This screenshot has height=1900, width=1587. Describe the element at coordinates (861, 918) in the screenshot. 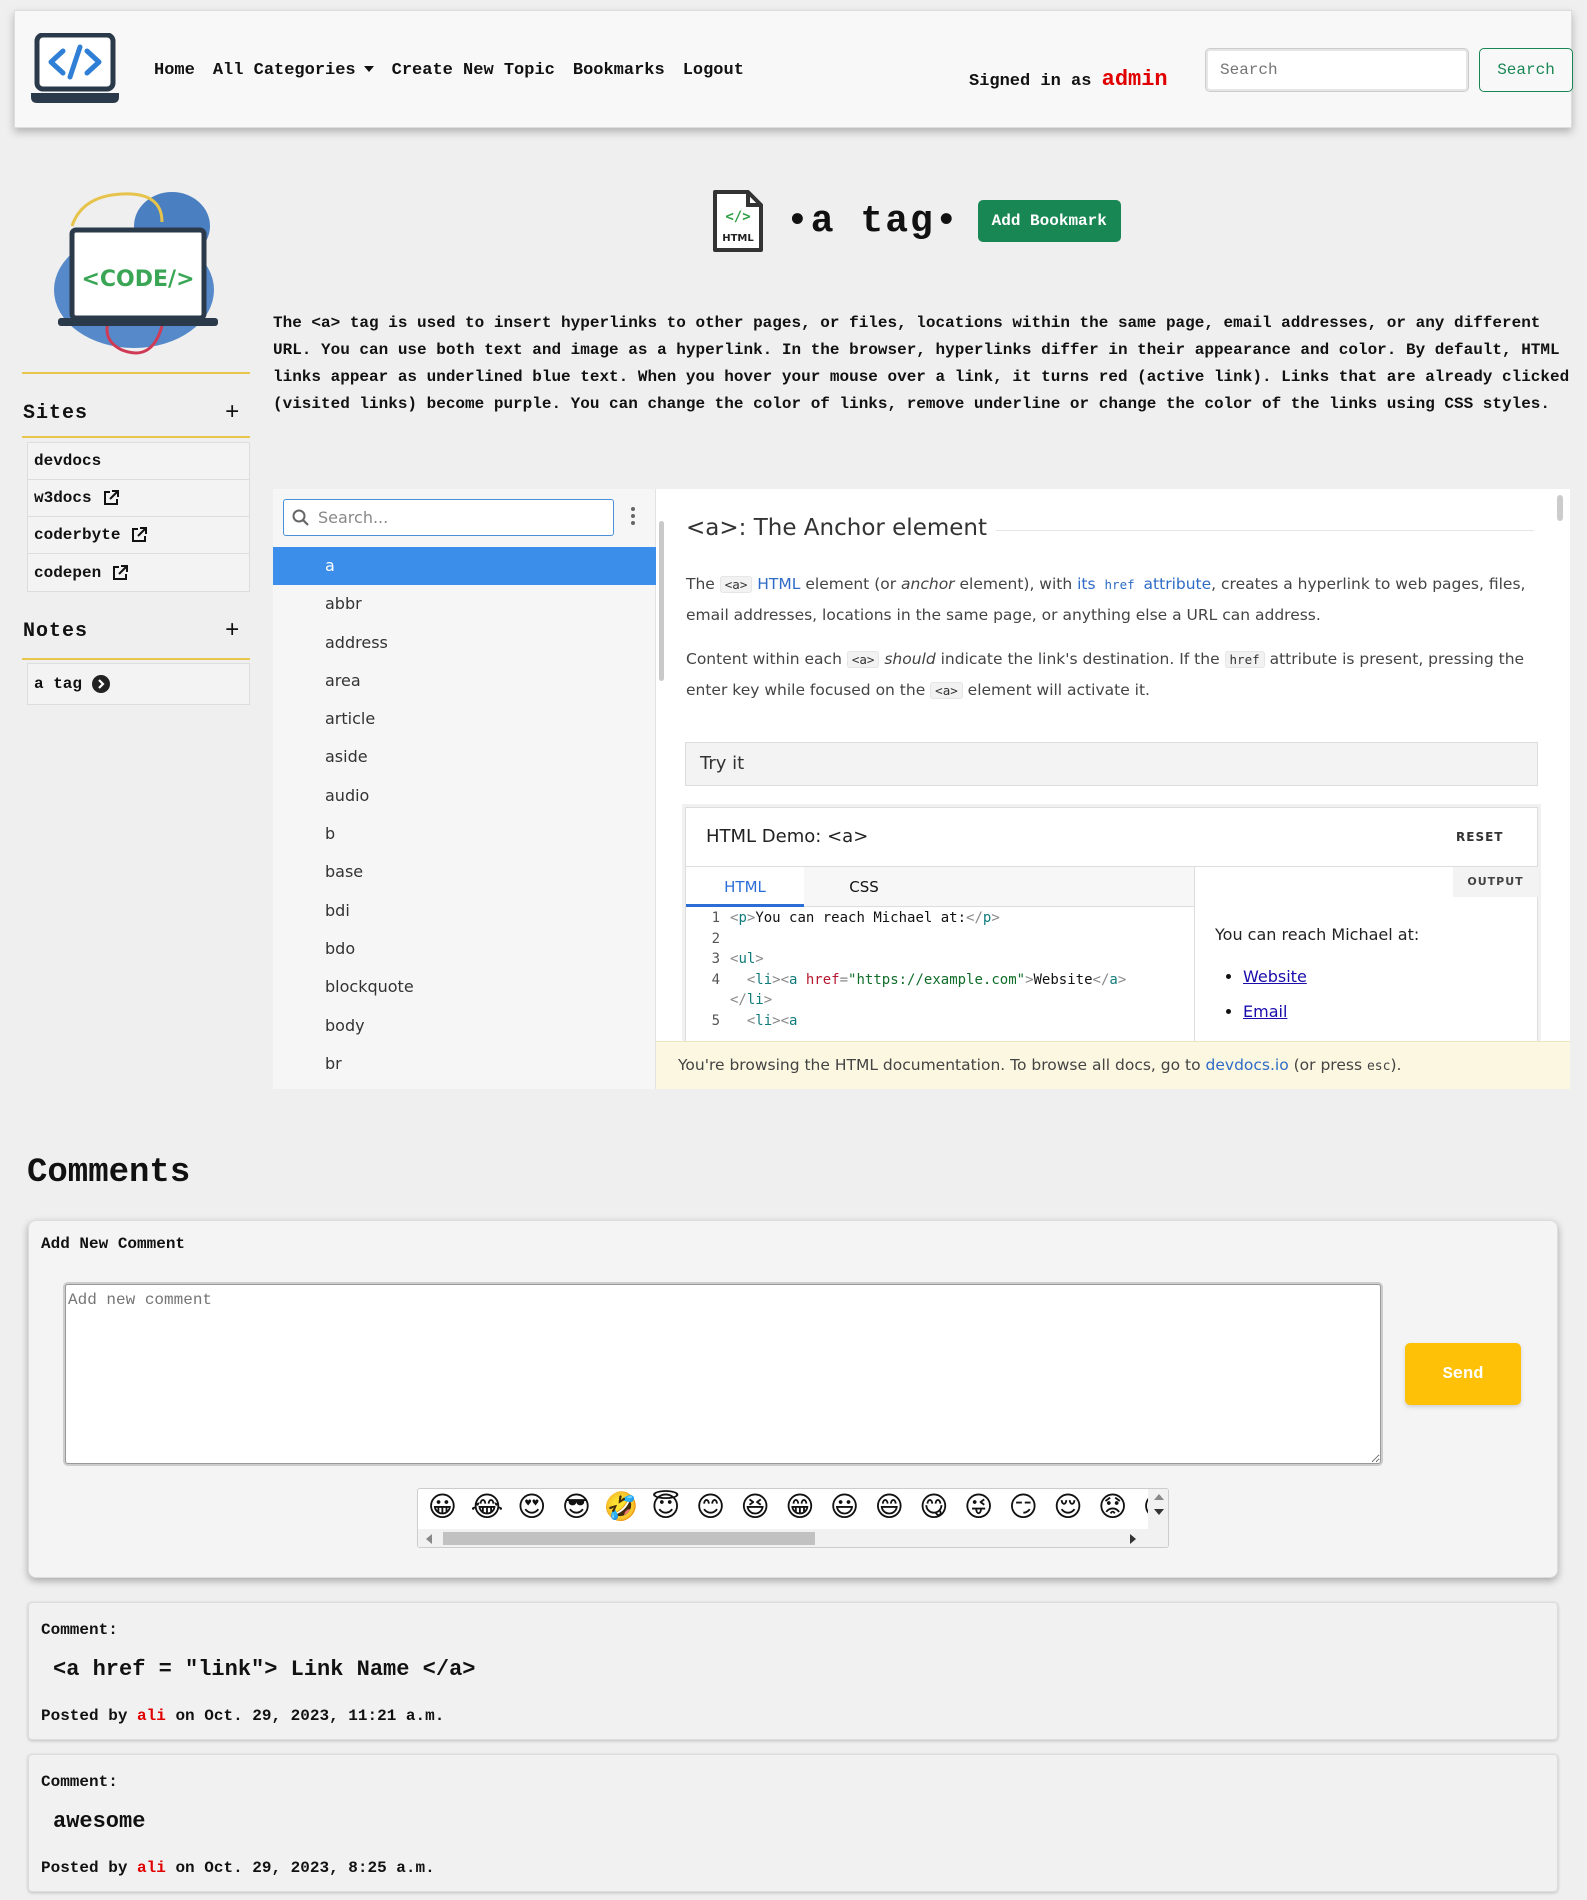

I see `code-token: You can reach Michael at:` at that location.